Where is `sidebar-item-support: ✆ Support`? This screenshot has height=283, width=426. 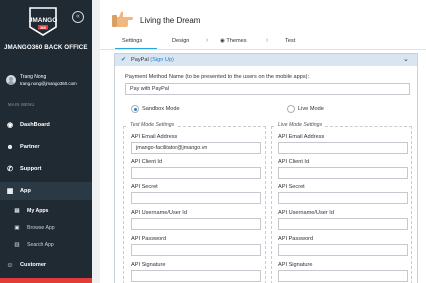
sidebar-item-support: ✆ Support is located at coordinates (46, 169).